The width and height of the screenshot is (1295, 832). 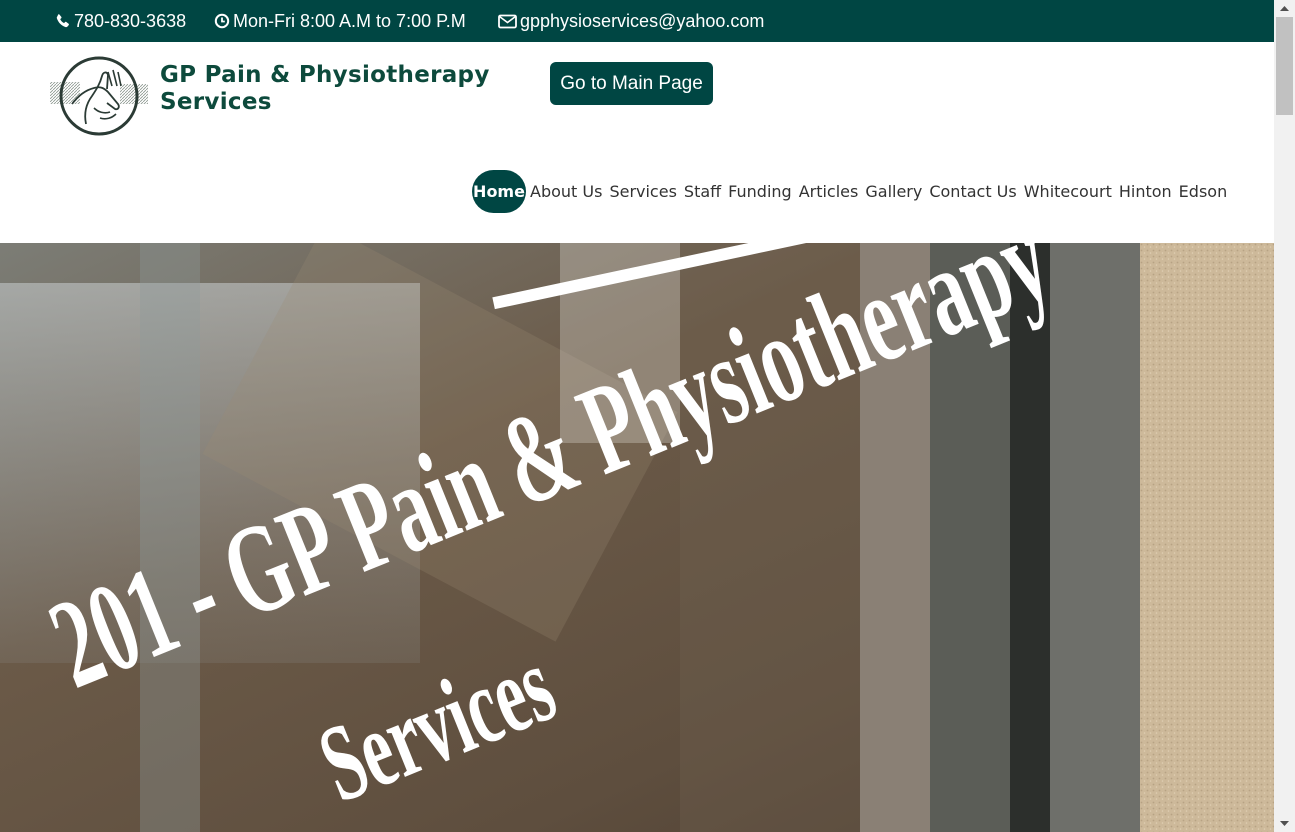 I want to click on scroll-down-arrow-icon, so click(x=1284, y=823).